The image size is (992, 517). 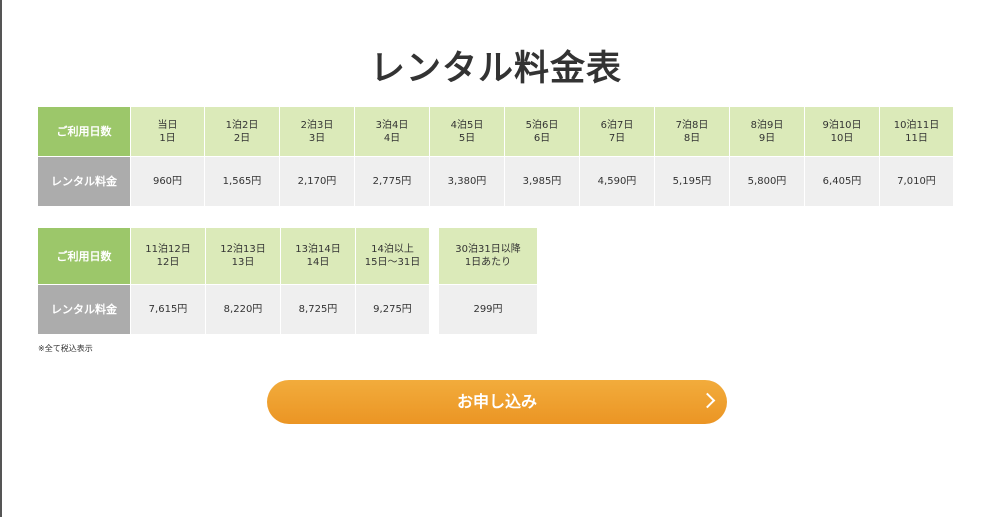 I want to click on days-cell: 5泊6日 6日, so click(x=542, y=132).